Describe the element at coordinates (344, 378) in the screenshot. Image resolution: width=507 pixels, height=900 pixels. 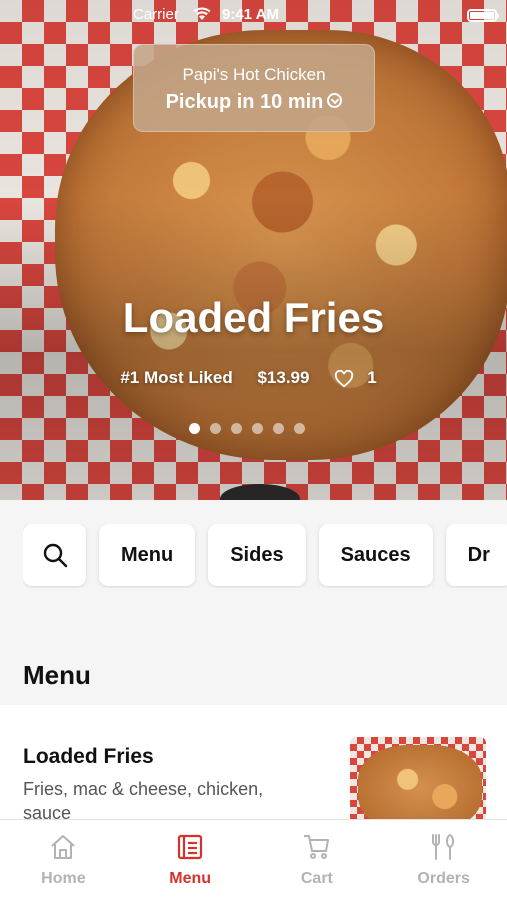
I see `heart-icon` at that location.